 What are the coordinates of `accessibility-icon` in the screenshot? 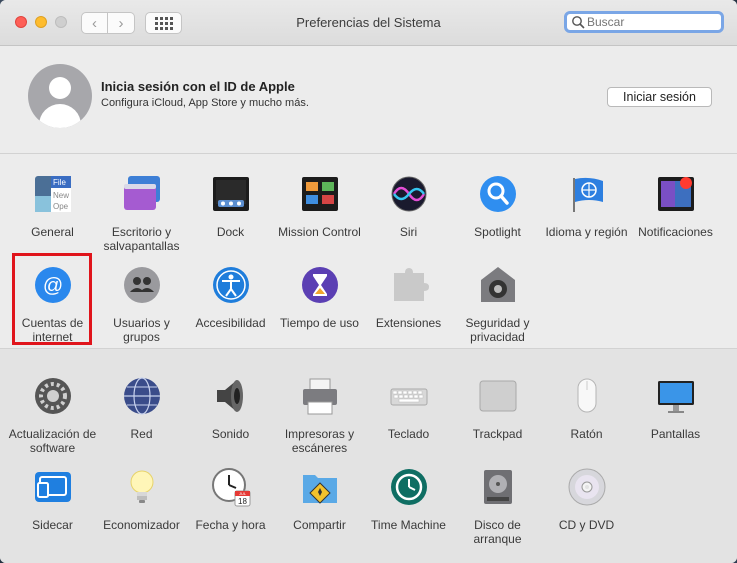 It's located at (230, 285).